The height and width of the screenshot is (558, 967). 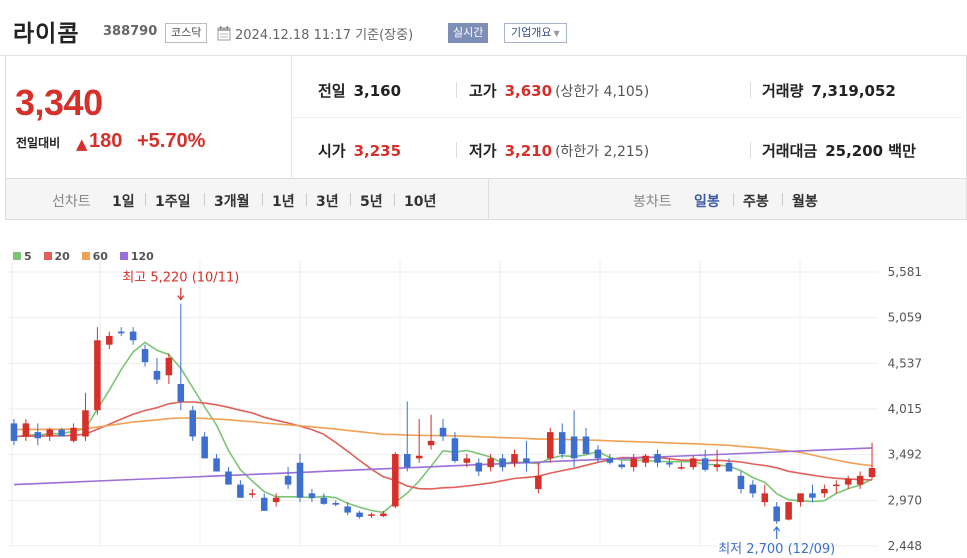 I want to click on up-triangle-icon: ▲, so click(x=82, y=144).